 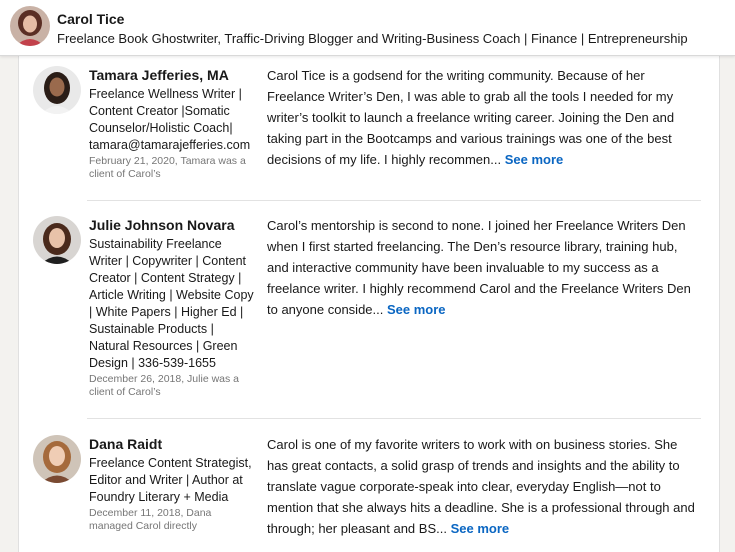 I want to click on profile-name: Carol Tice, so click(x=90, y=19).